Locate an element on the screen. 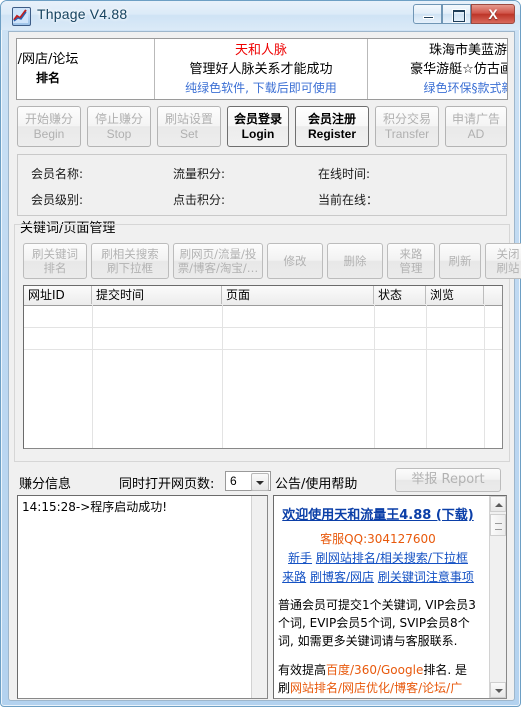  maximize-icon is located at coordinates (459, 16).